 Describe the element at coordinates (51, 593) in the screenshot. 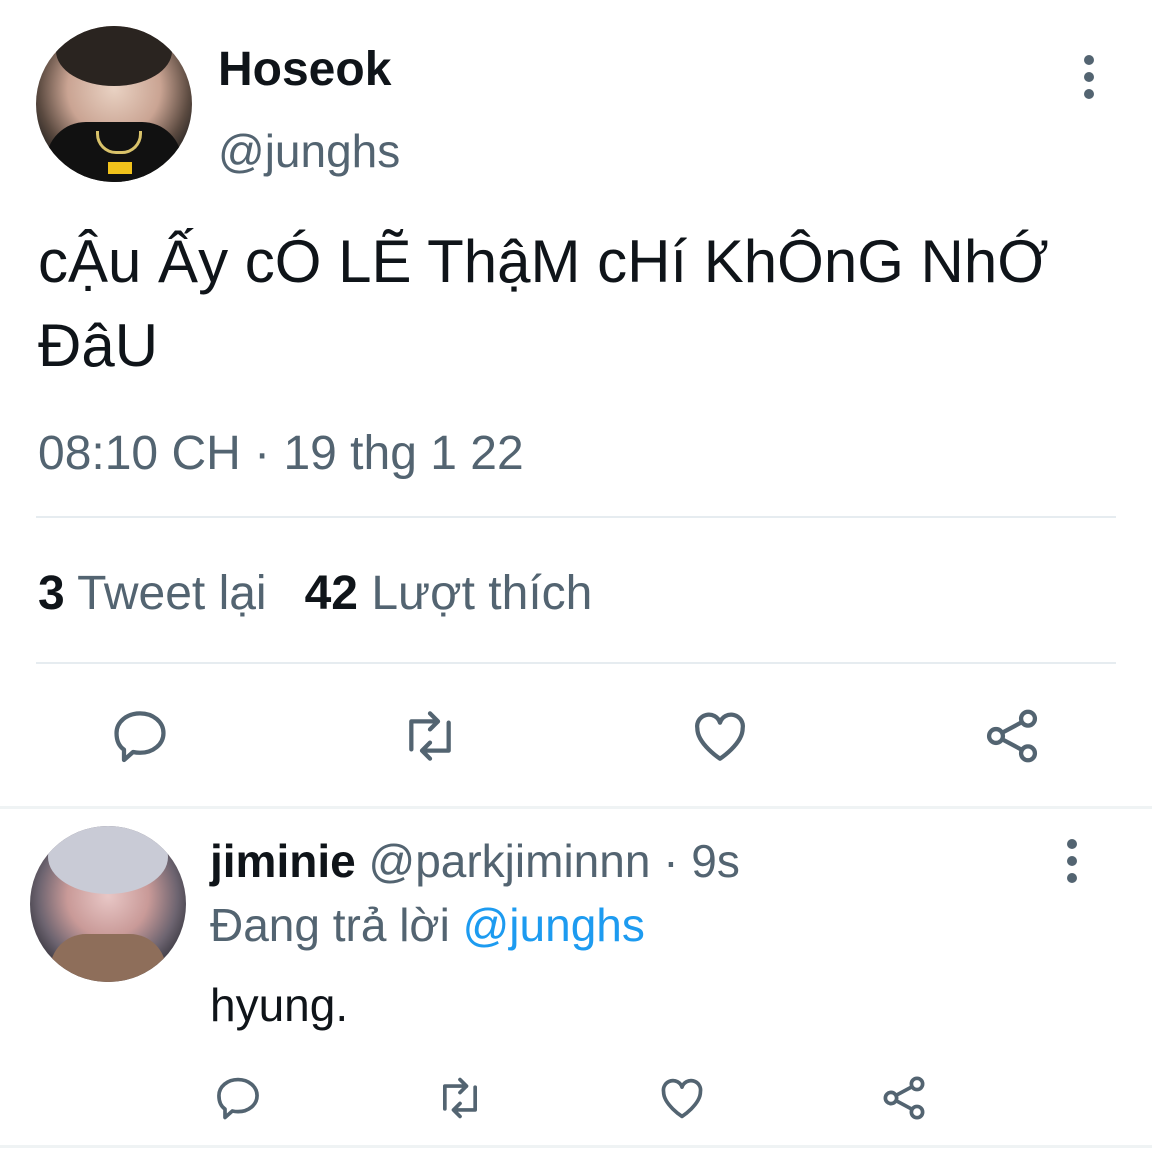

I see `retweet-count: 3` at that location.